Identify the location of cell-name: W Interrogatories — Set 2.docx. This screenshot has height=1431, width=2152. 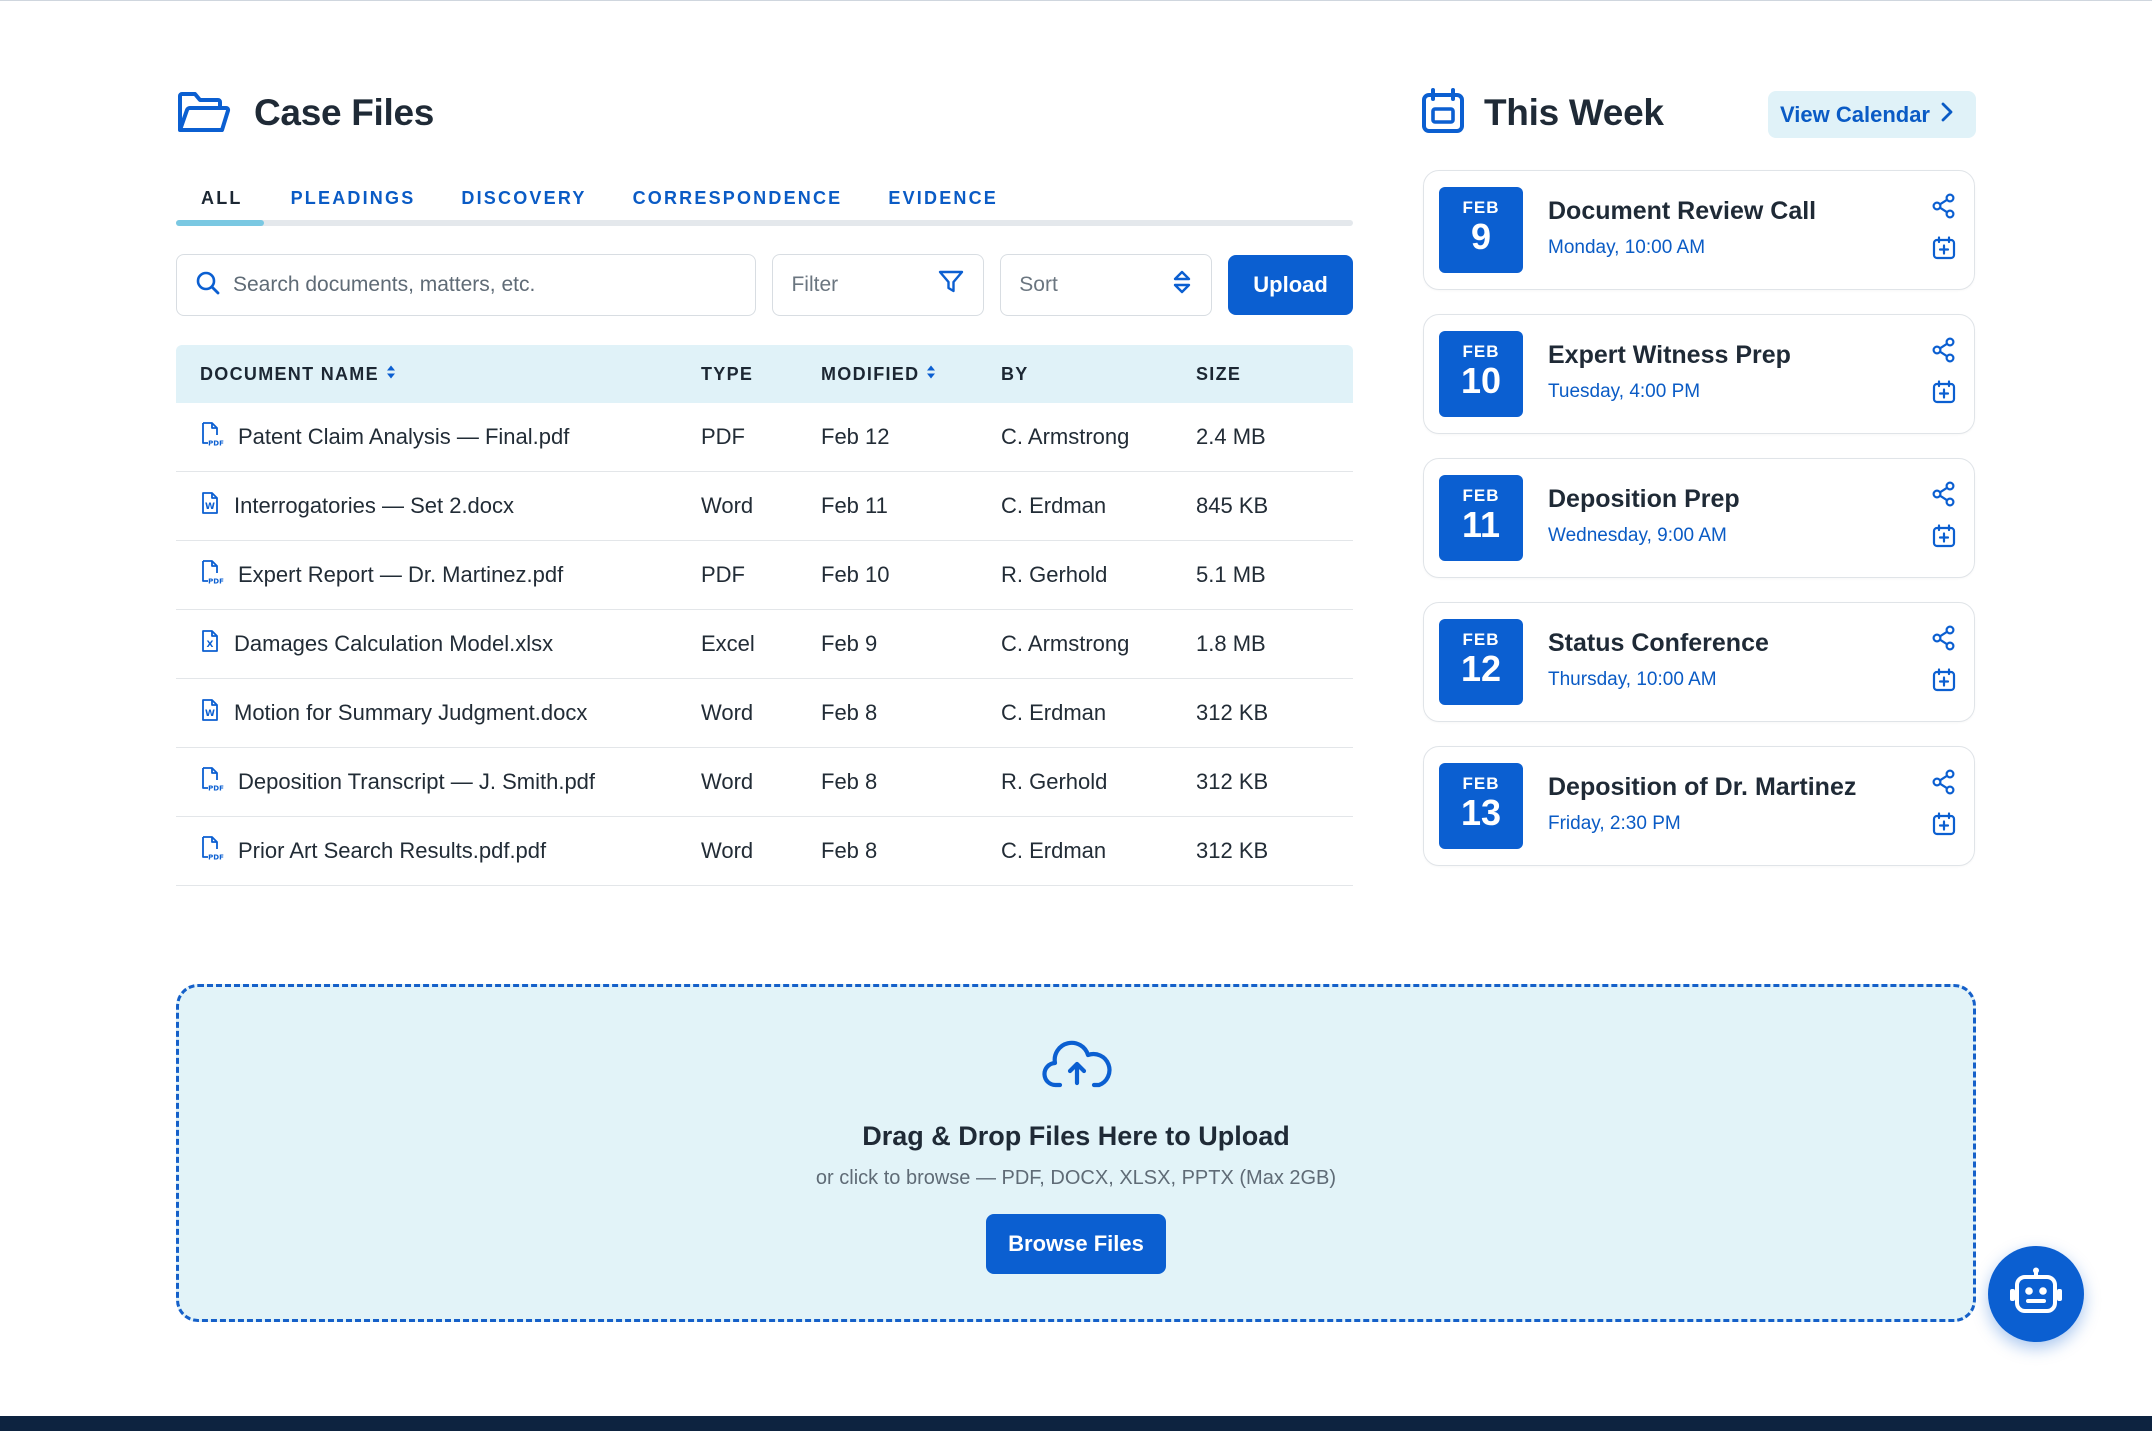
(438, 506).